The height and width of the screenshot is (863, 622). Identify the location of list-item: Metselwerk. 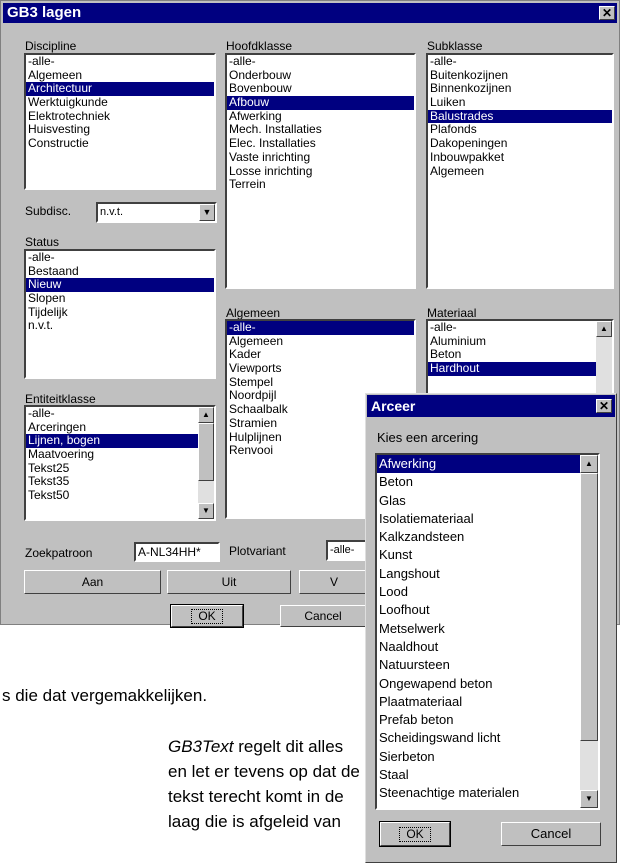
(487, 629).